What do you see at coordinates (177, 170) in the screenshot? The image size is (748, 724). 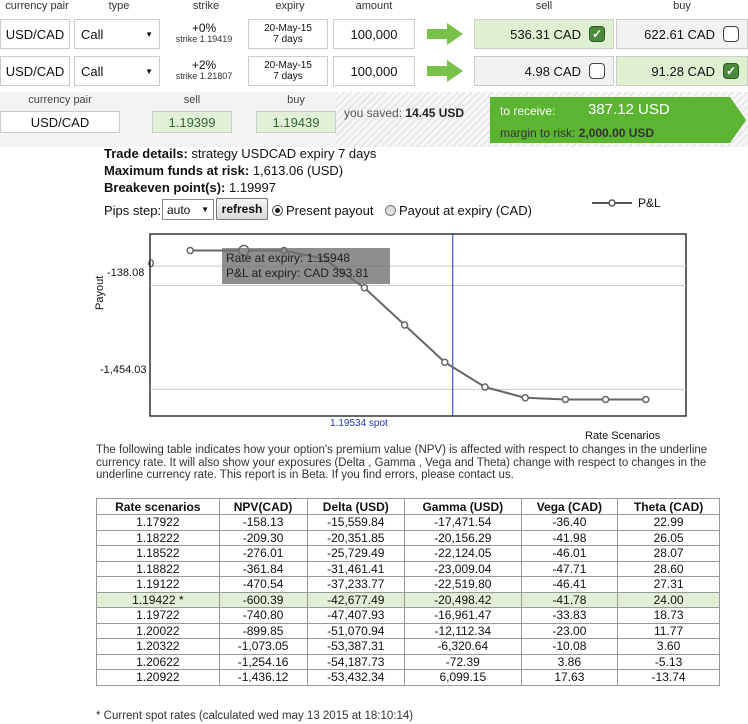 I see `max-funds-label: Maximum funds at risk:` at bounding box center [177, 170].